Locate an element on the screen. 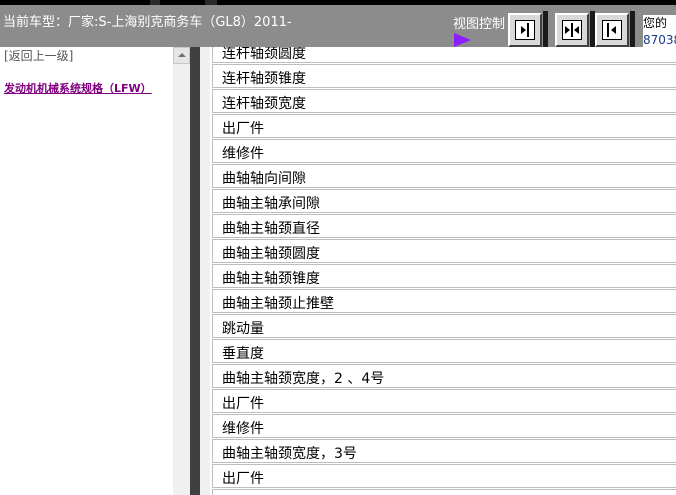 The height and width of the screenshot is (495, 676). spec-row: 曲轴主轴颈锥度 is located at coordinates (444, 276).